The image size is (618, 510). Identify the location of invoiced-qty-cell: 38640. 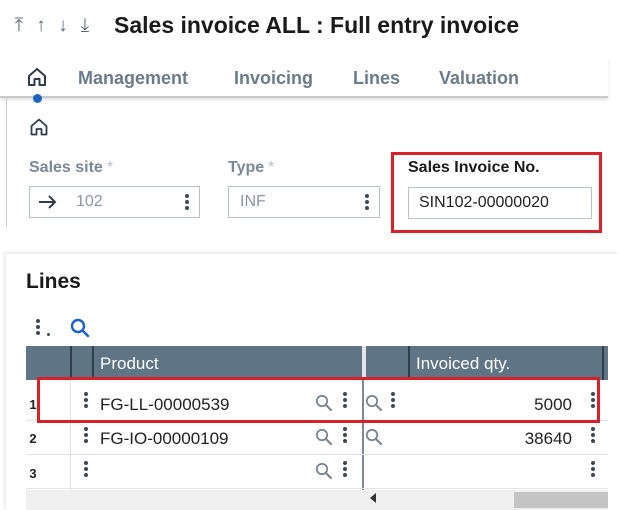
(512, 439).